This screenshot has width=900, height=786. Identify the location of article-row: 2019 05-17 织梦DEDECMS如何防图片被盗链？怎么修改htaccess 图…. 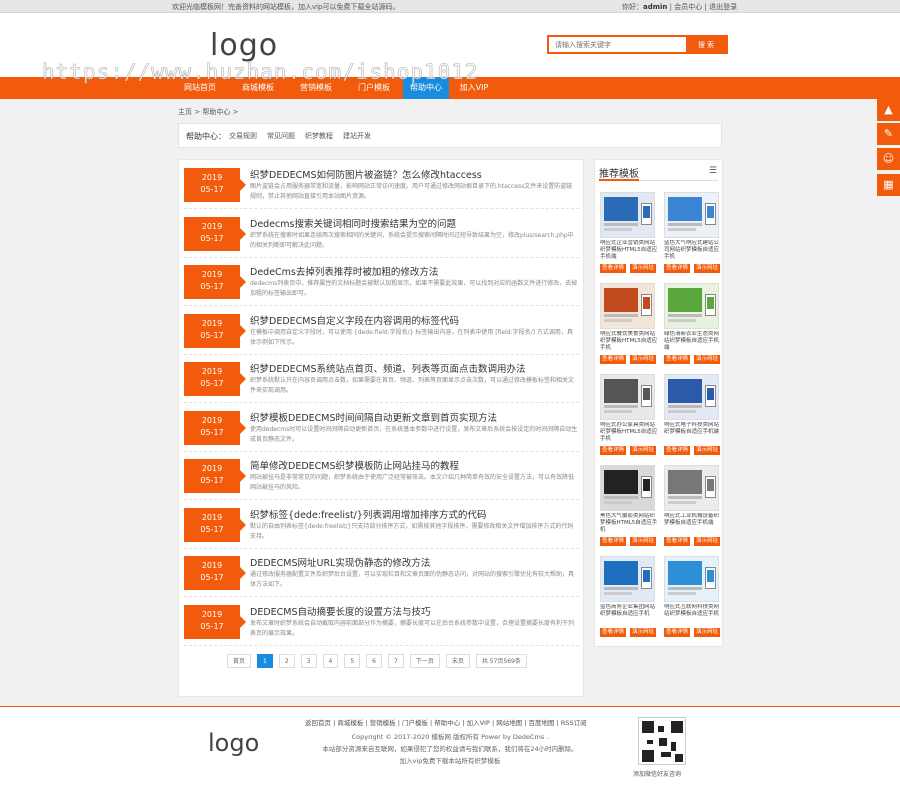
(381, 185).